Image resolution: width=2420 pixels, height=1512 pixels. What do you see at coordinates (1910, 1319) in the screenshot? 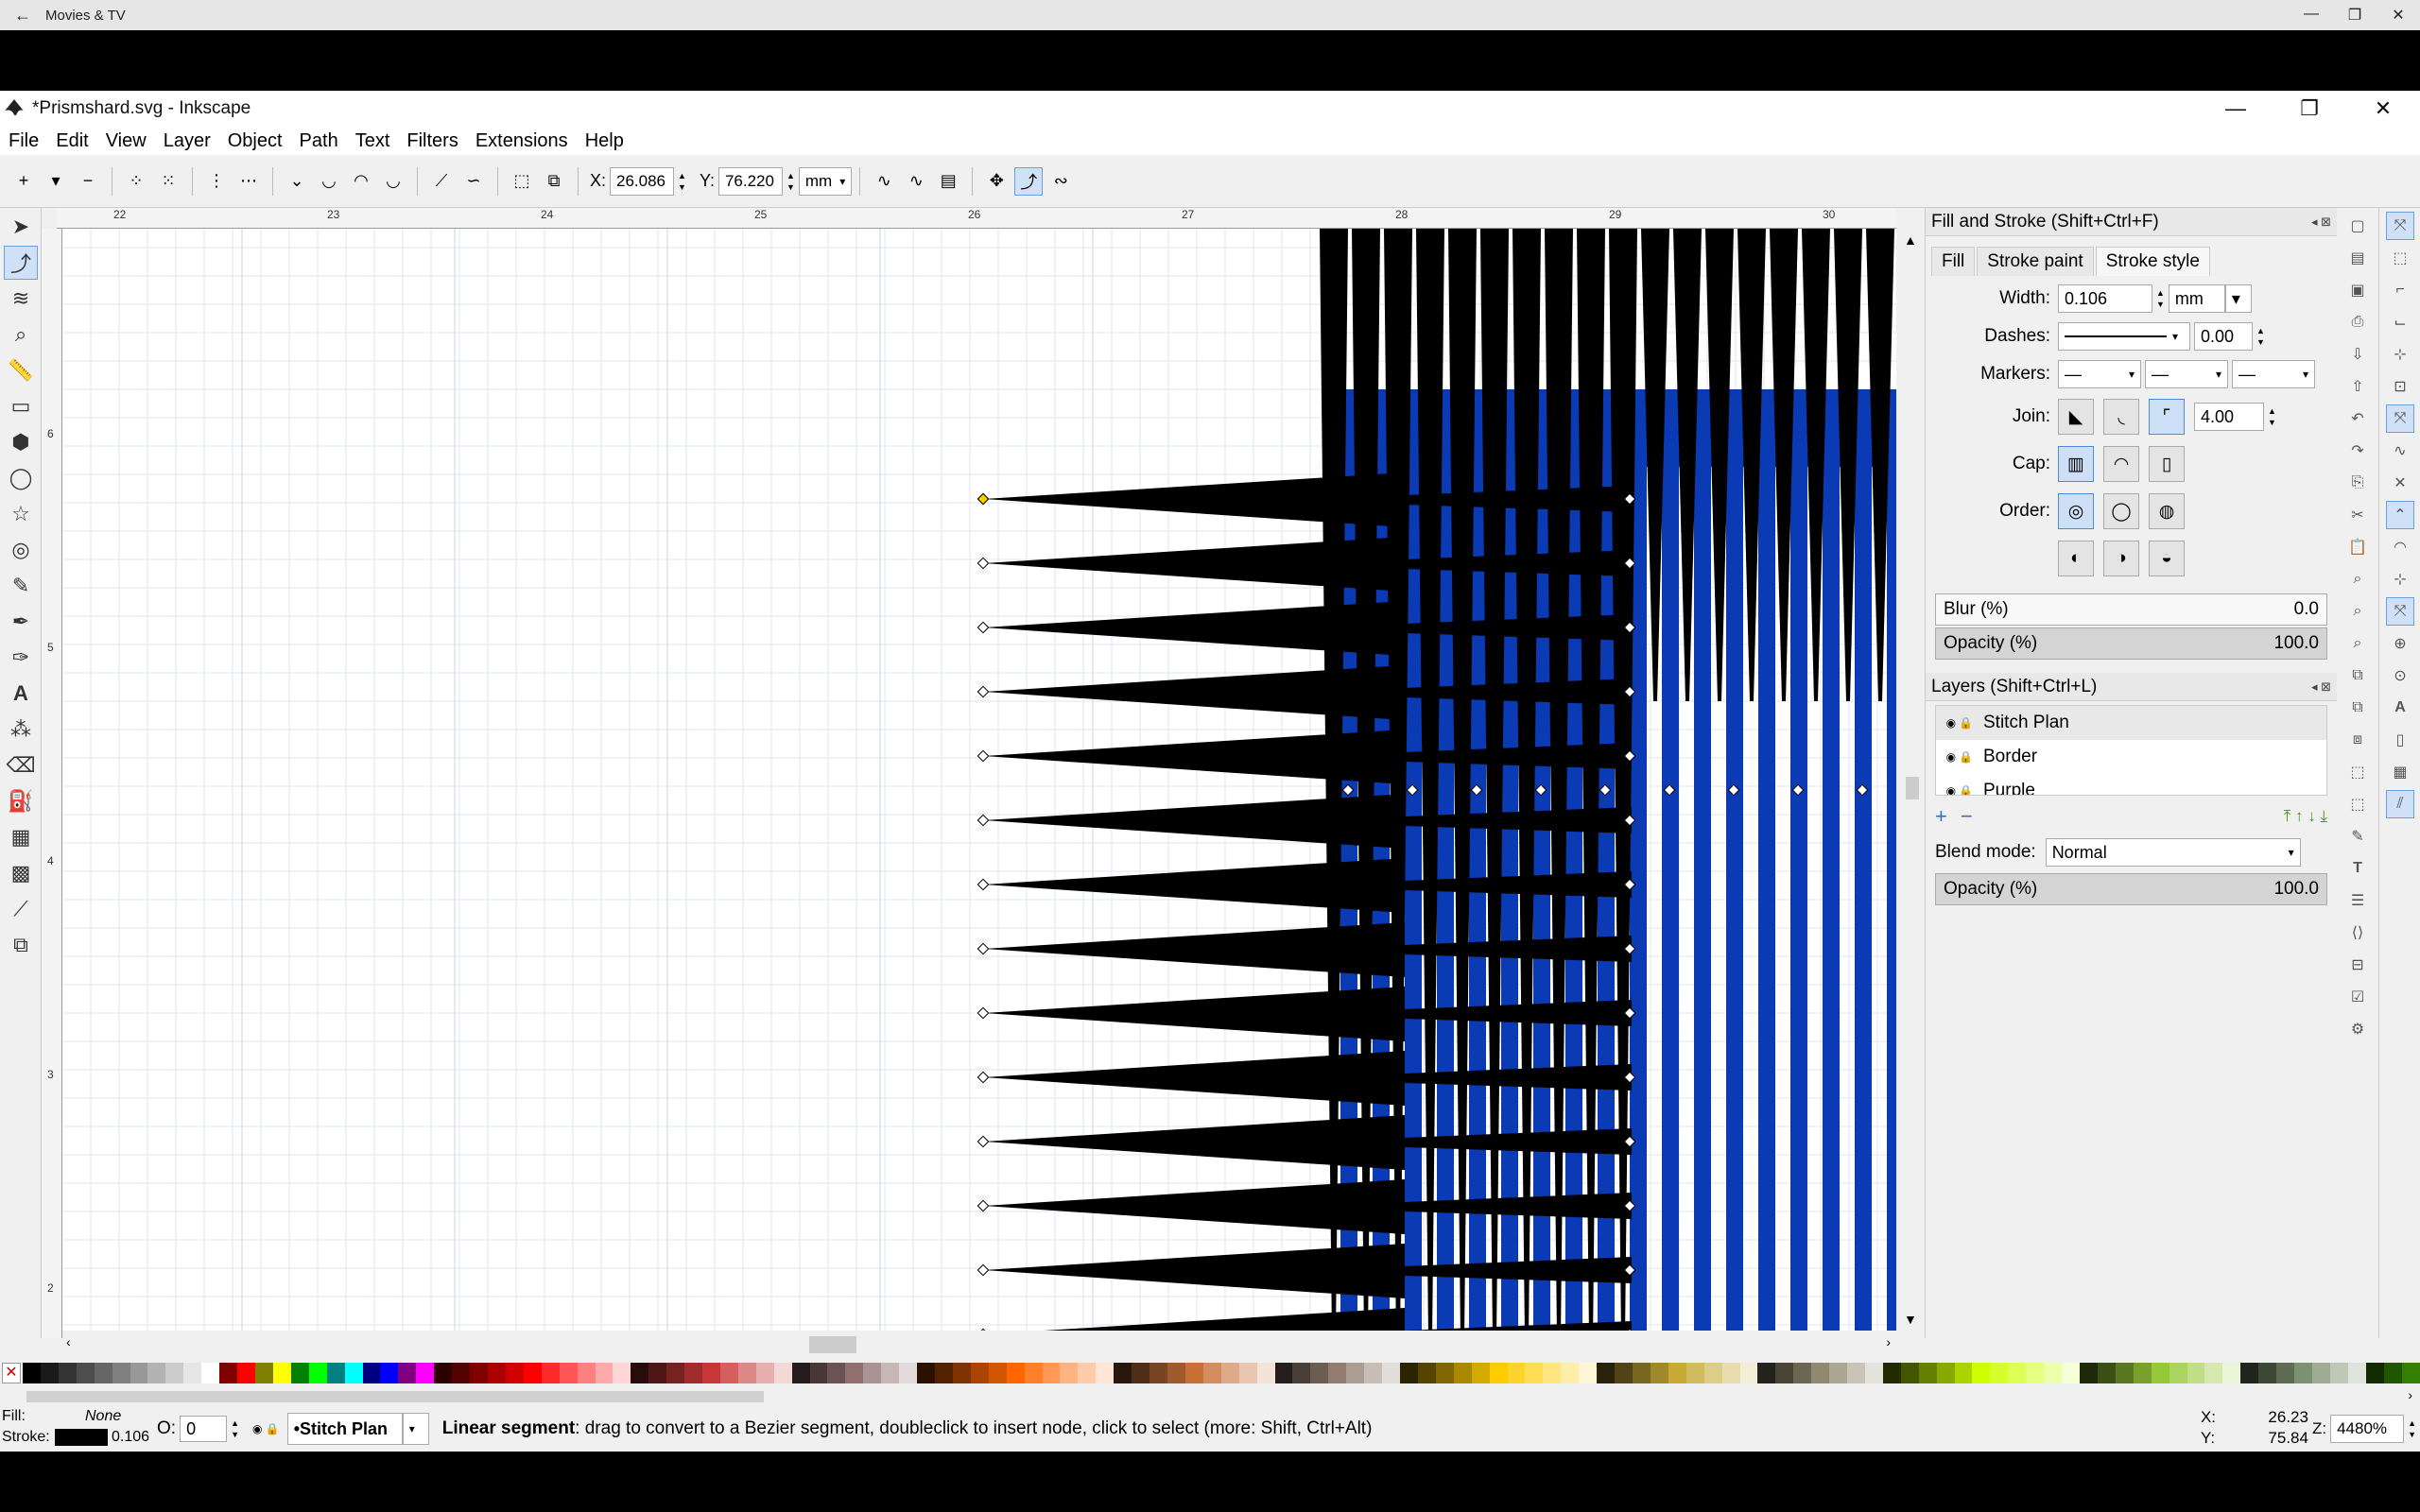
I see `scroll-down-icon: ▼` at bounding box center [1910, 1319].